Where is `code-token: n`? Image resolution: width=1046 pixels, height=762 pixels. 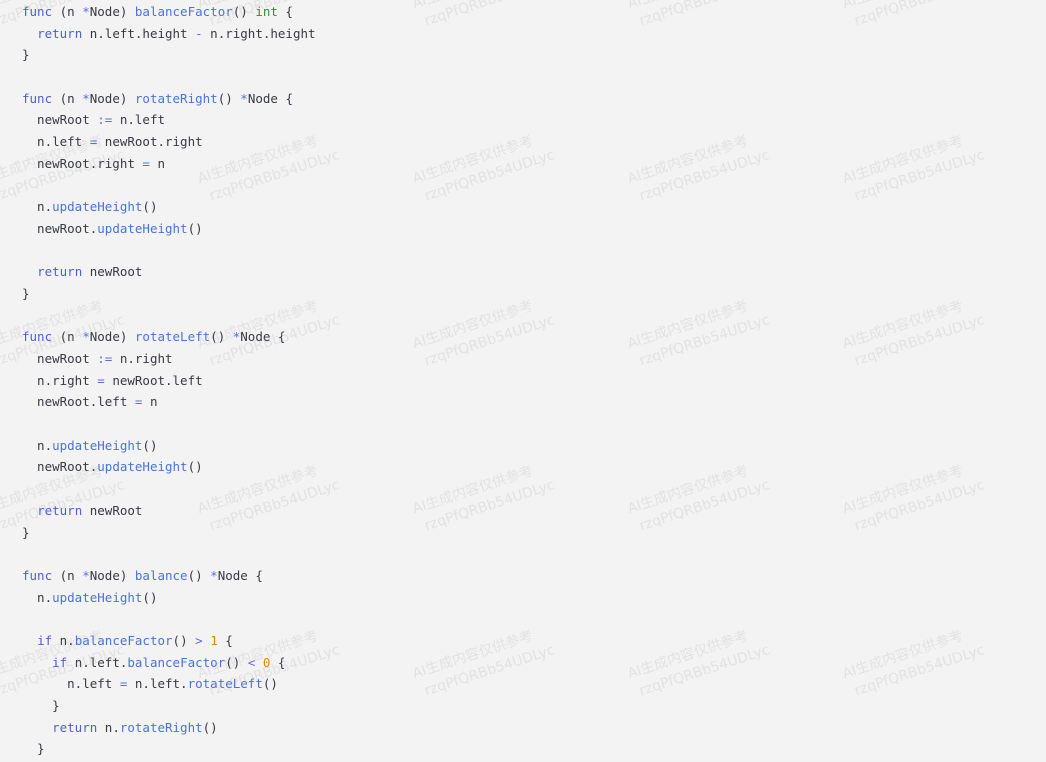
code-token: n is located at coordinates (157, 163).